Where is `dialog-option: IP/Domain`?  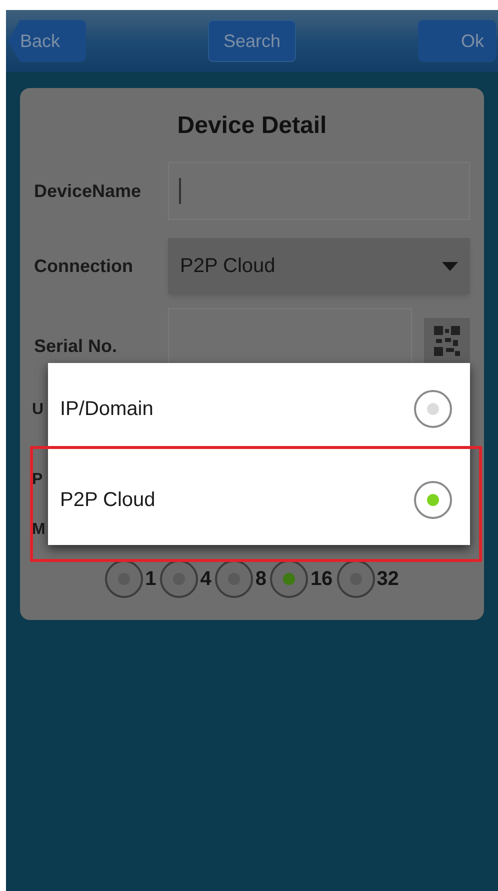
dialog-option: IP/Domain is located at coordinates (259, 409).